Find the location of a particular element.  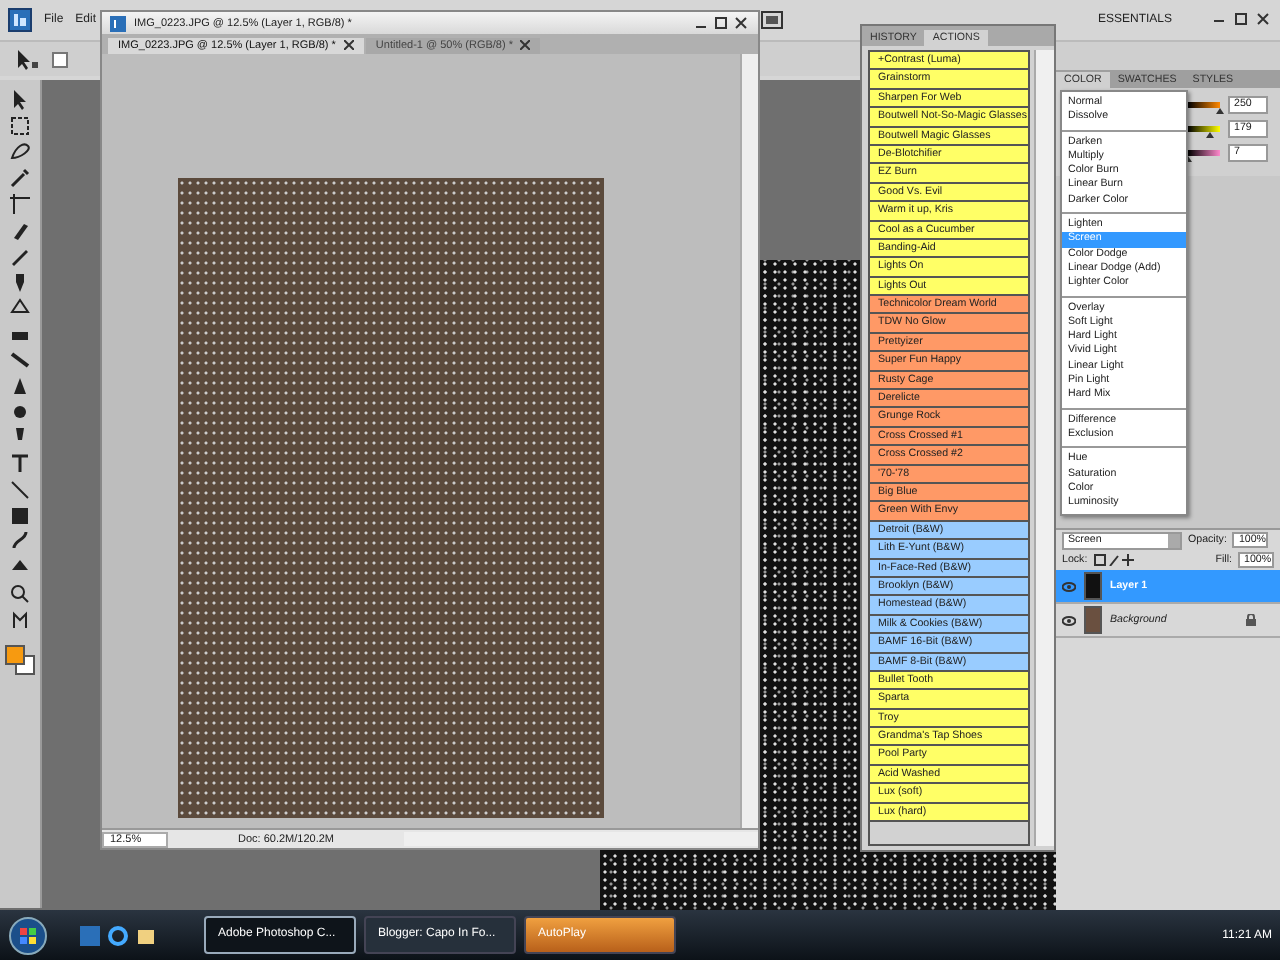

horizontal-scrollbar is located at coordinates (581, 839).